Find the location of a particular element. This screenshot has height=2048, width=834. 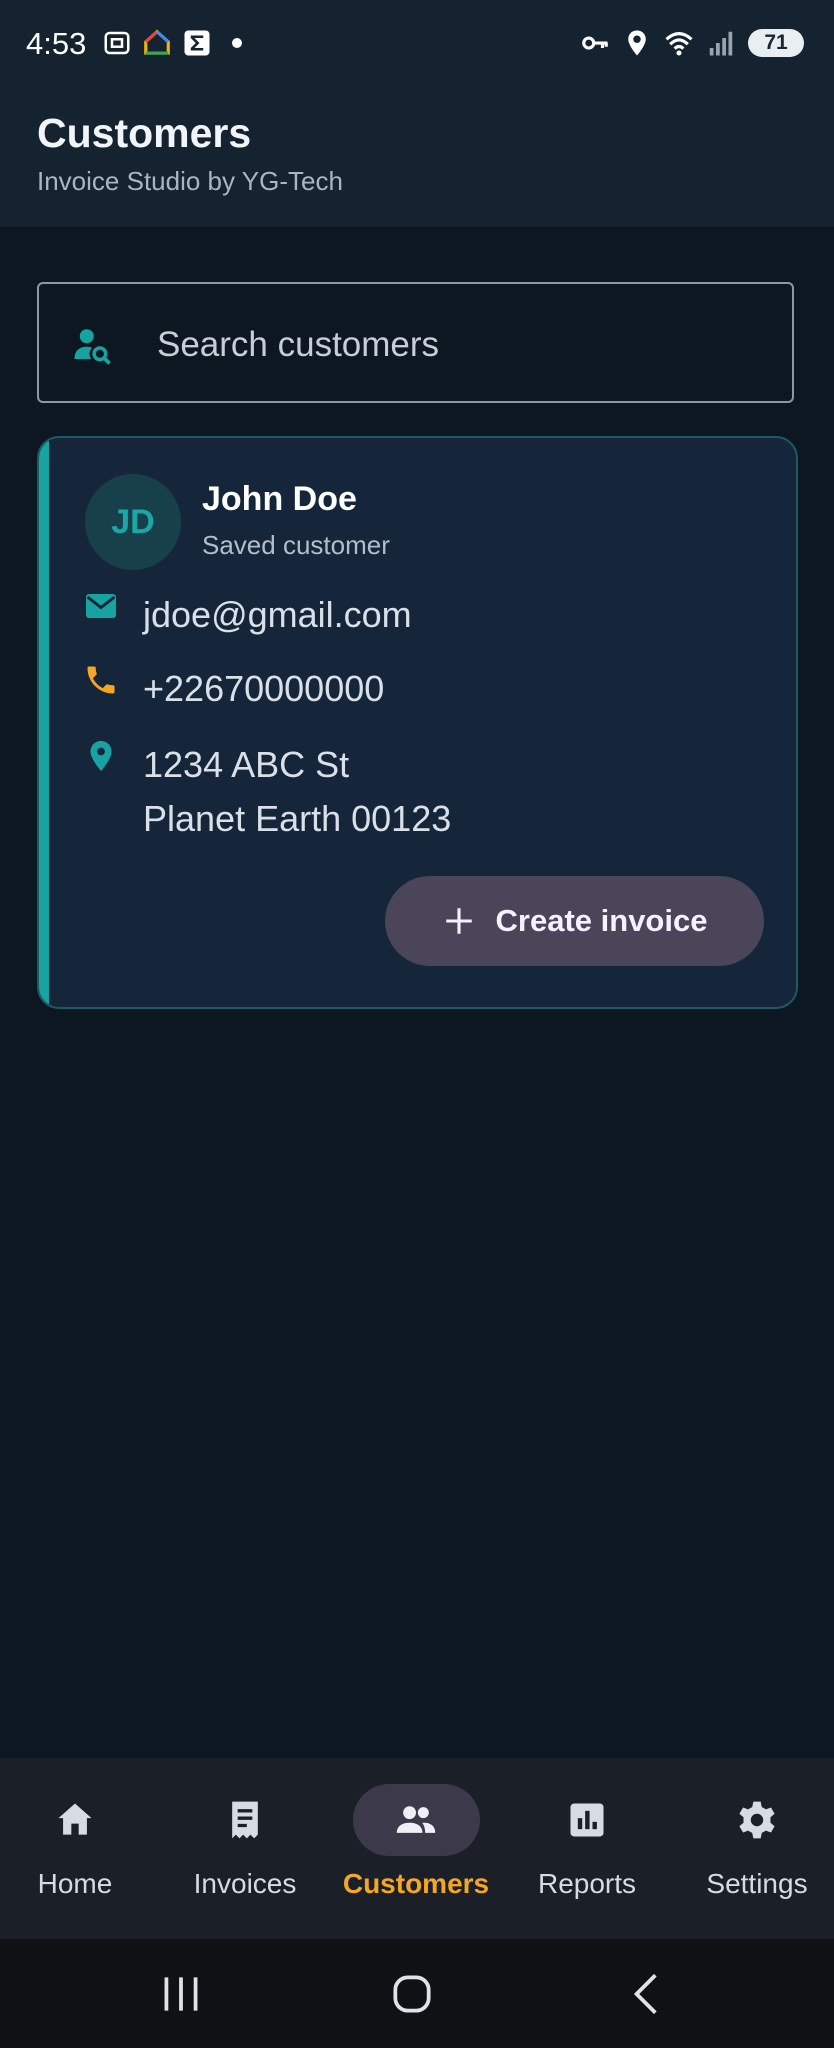

people-icon is located at coordinates (416, 1819).